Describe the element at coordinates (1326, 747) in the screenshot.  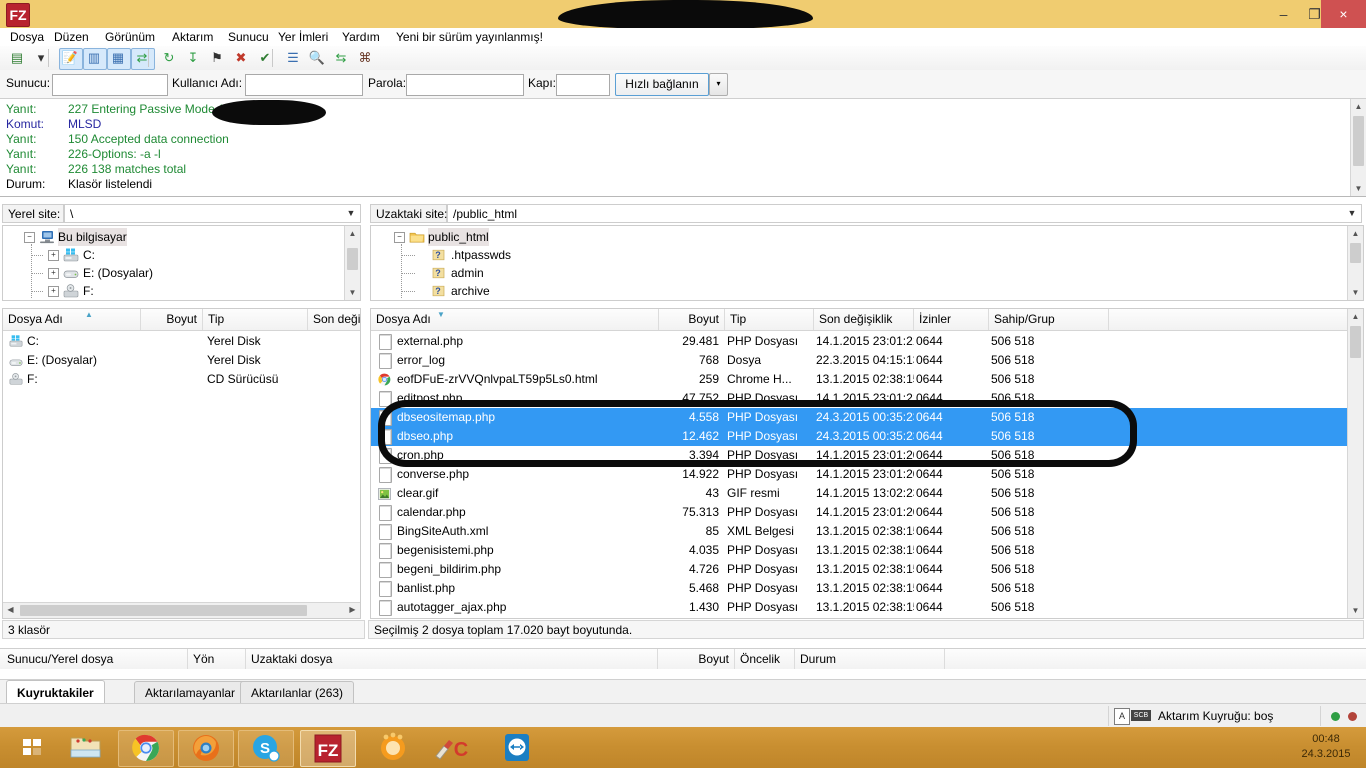
I see `clock: 00:48 24.3.2015` at that location.